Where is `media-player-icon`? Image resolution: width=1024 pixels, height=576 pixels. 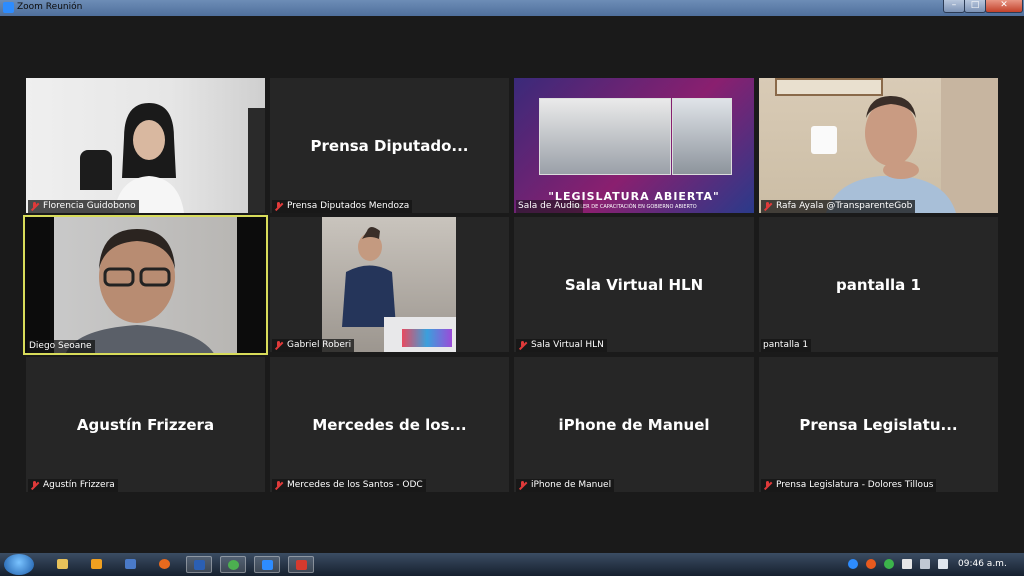
media-player-icon is located at coordinates (96, 564).